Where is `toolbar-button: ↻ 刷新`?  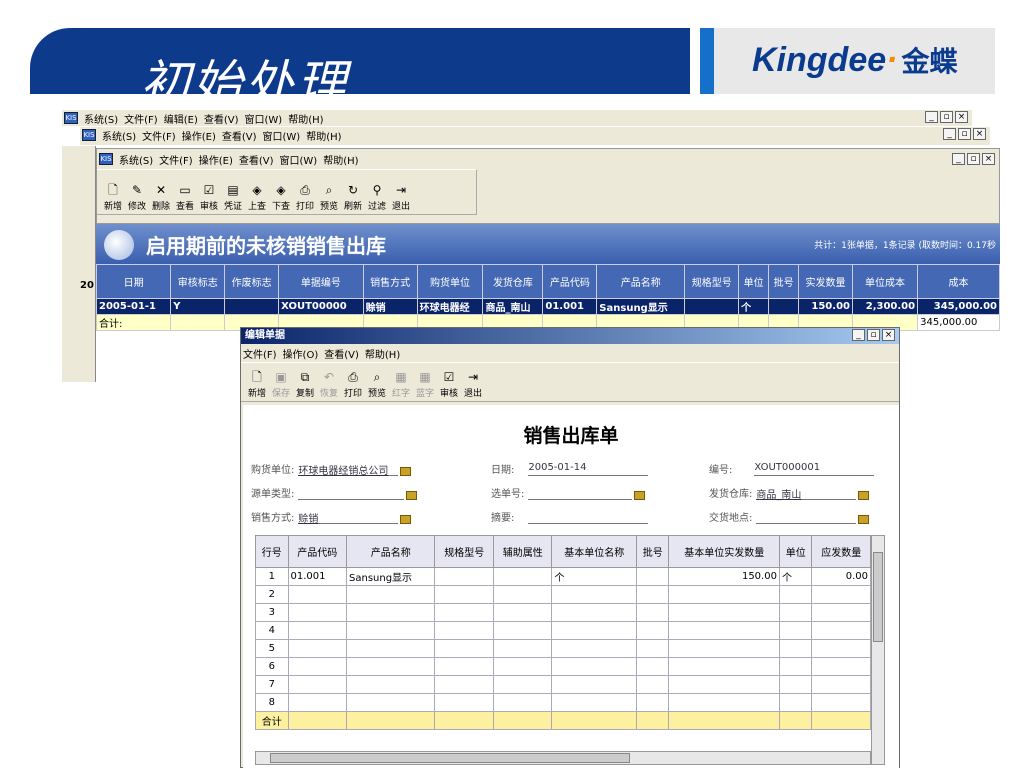
toolbar-button: ↻ 刷新 is located at coordinates (353, 197).